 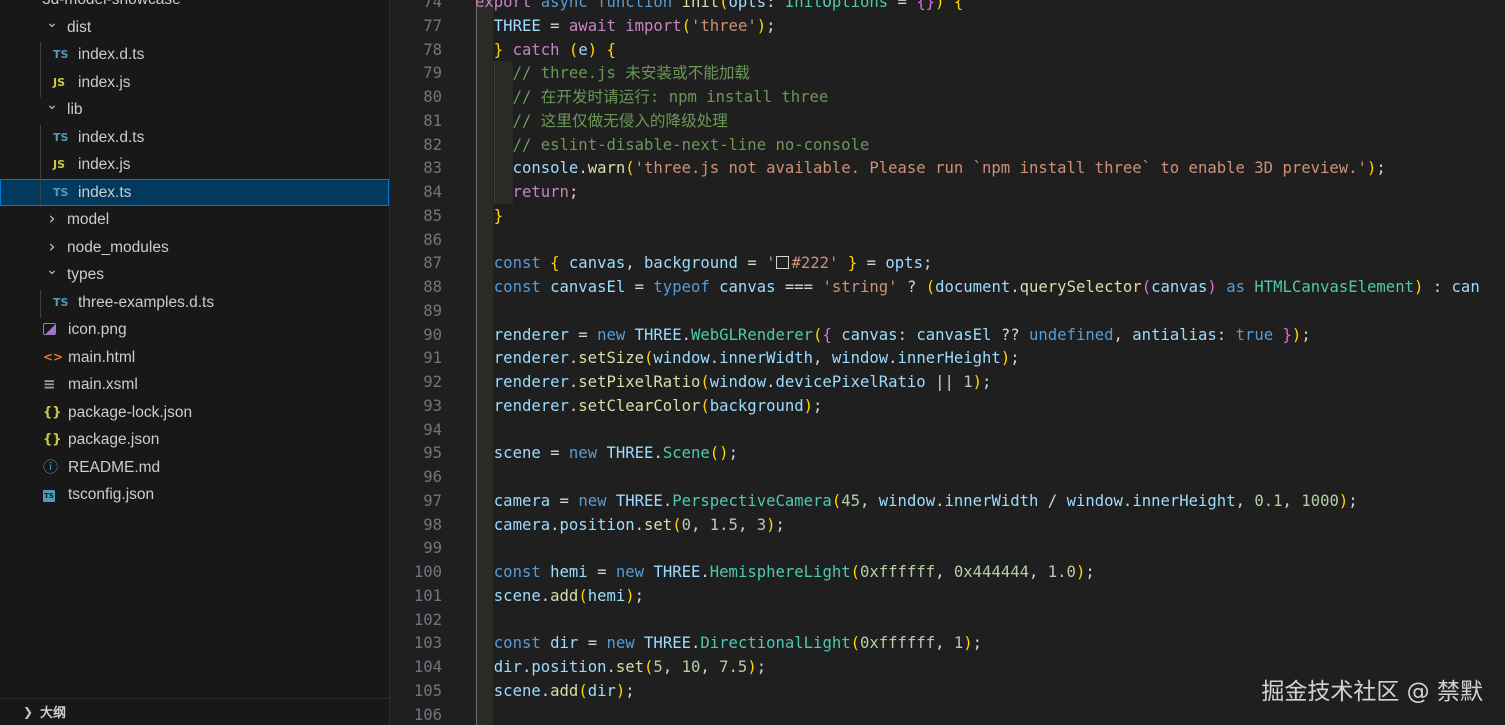 I want to click on tree-item-label: 3d-model-showcase, so click(x=111, y=6).